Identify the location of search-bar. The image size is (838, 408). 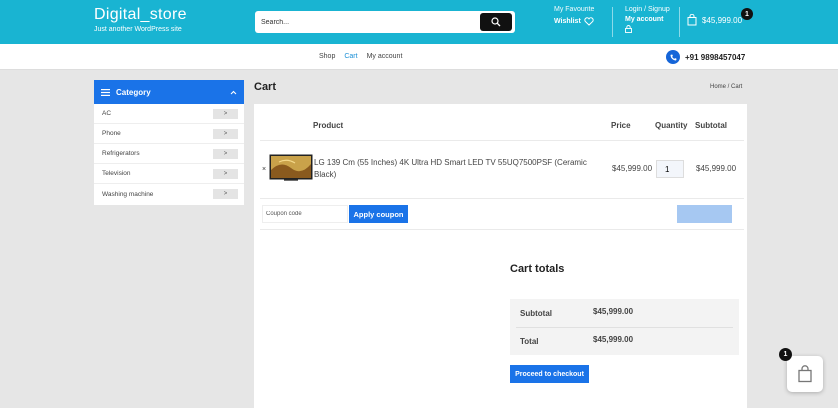
(385, 22).